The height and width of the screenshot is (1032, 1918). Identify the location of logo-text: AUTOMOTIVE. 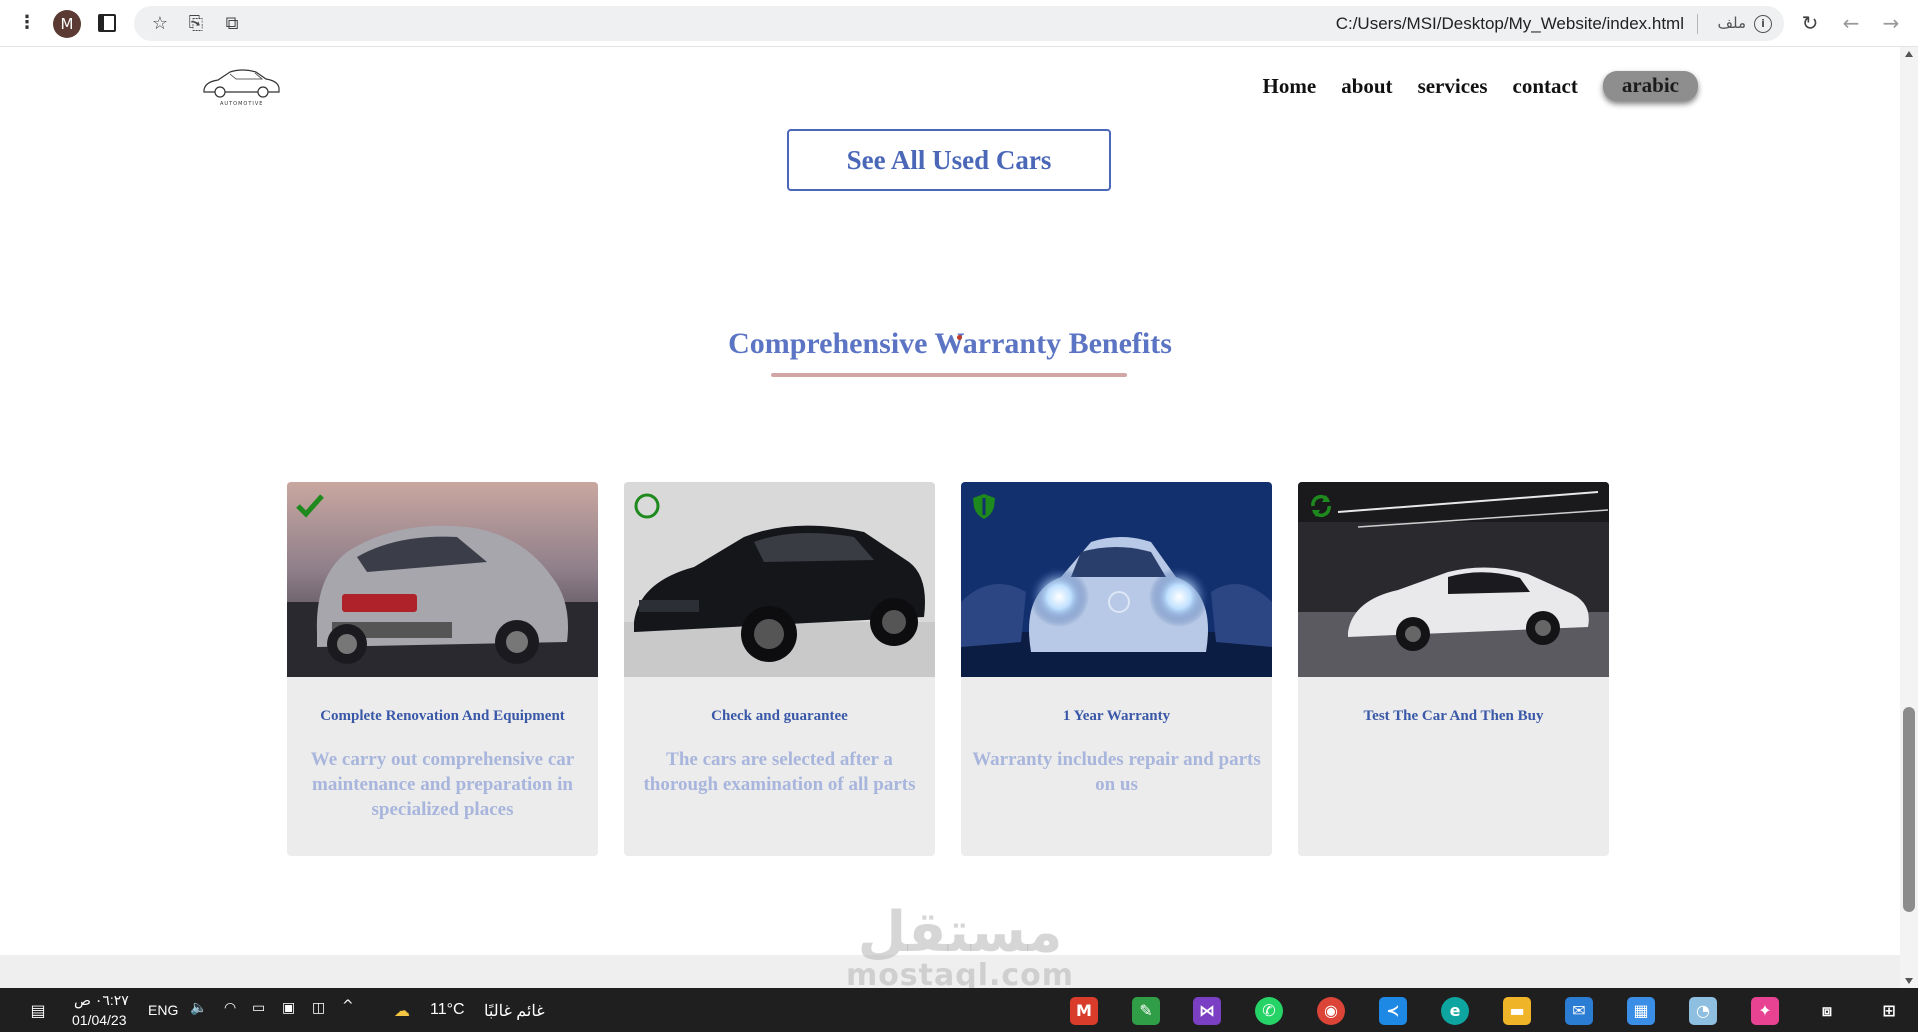
(242, 104).